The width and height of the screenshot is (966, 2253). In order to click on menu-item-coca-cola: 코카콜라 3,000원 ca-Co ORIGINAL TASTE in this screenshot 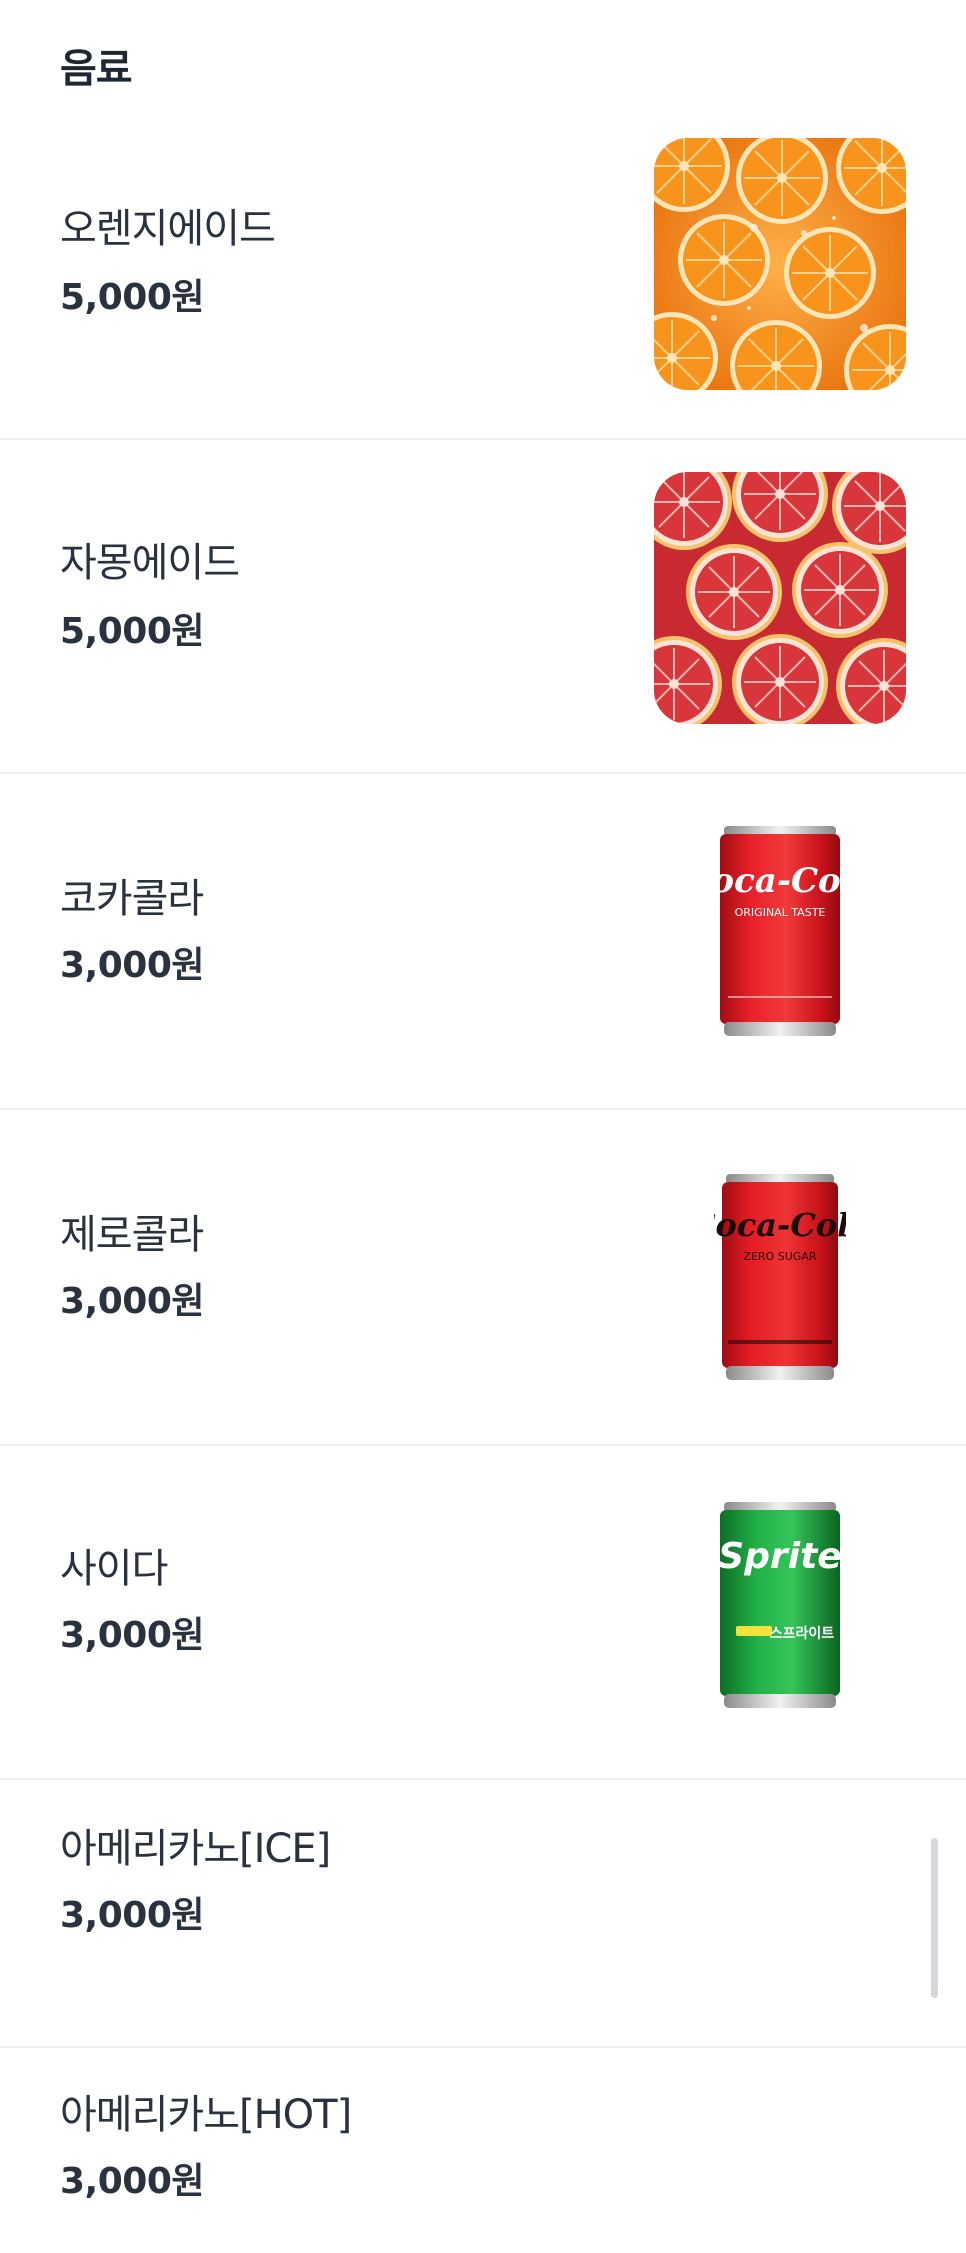, I will do `click(483, 942)`.